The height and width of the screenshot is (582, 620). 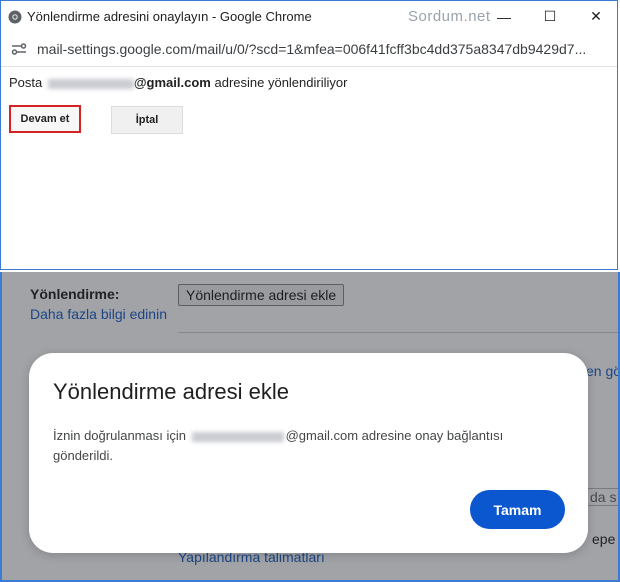 I want to click on maximize-button: ☐, so click(x=550, y=16).